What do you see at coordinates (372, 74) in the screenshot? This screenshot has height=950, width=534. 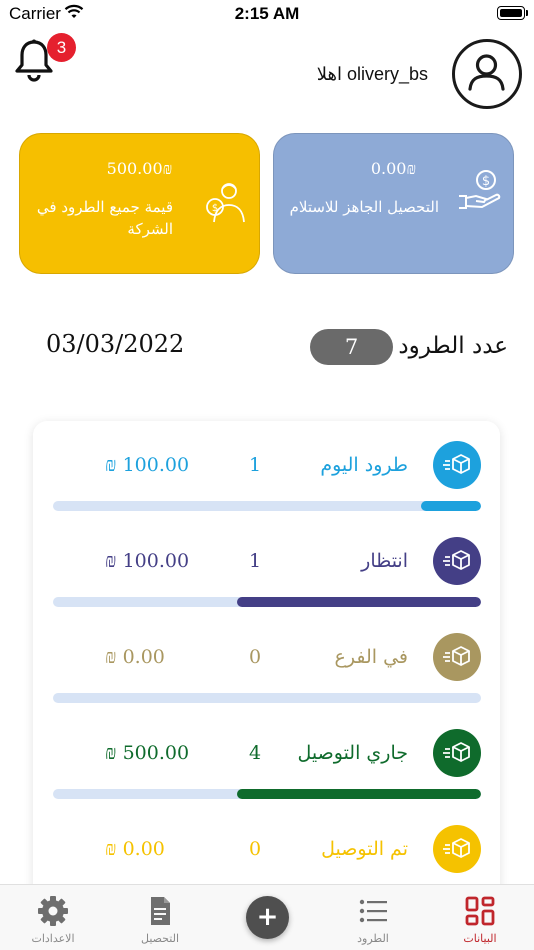 I see `greeting-text: اهلا olivery_bs` at bounding box center [372, 74].